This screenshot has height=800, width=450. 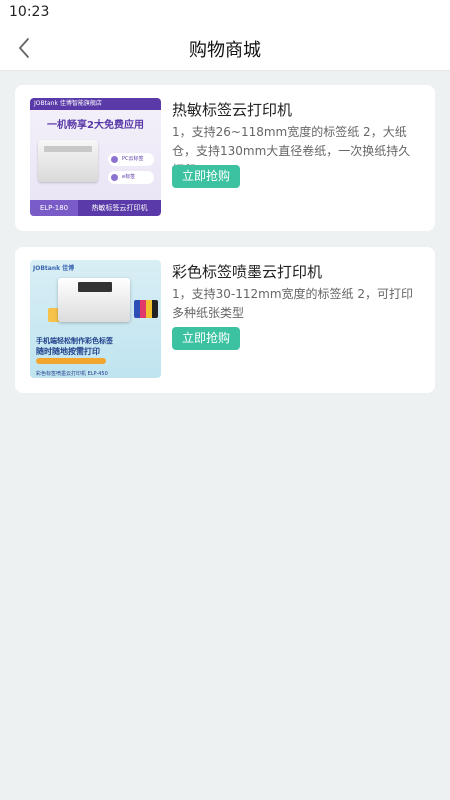 I want to click on image-badge-e-label: e标签, so click(x=131, y=177).